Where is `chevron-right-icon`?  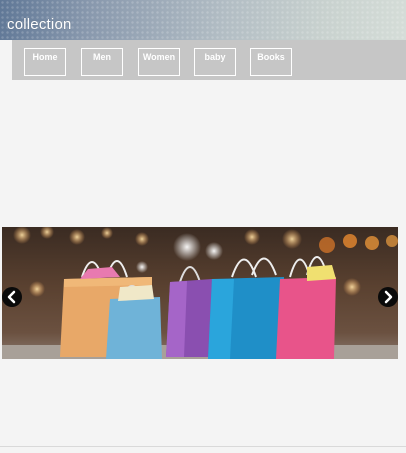
chevron-right-icon is located at coordinates (388, 297).